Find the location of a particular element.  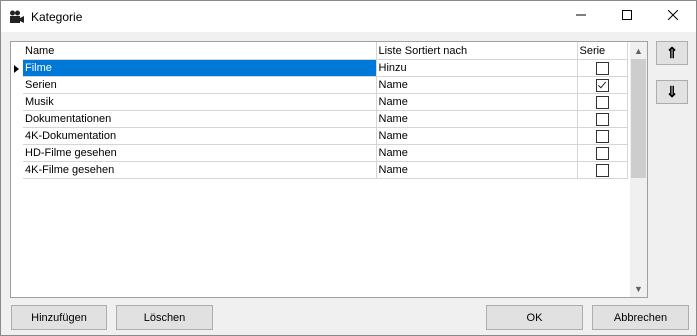

table-row: Dokumentationen Name is located at coordinates (325, 119).